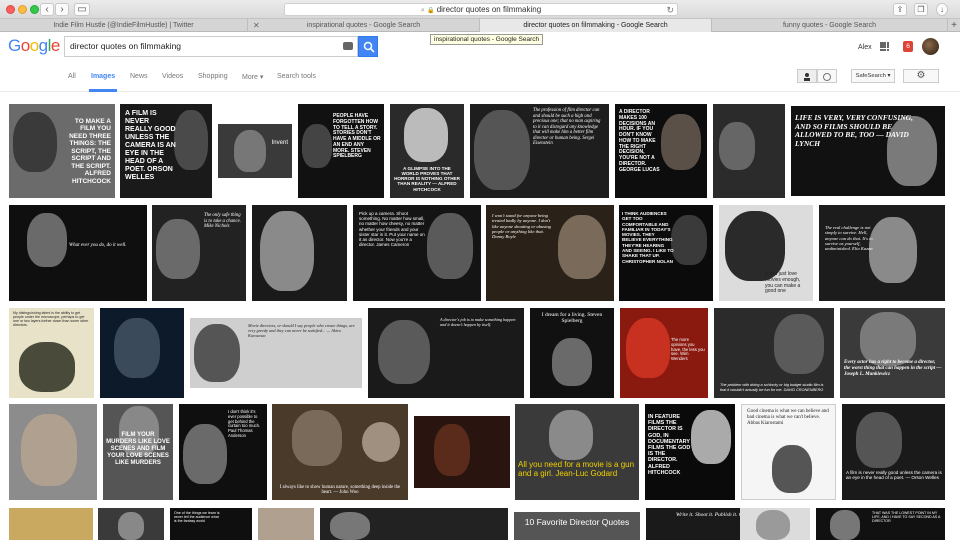 Image resolution: width=960 pixels, height=540 pixels. Describe the element at coordinates (211, 46) in the screenshot. I see `search-input: director quotes on filmmaking` at that location.